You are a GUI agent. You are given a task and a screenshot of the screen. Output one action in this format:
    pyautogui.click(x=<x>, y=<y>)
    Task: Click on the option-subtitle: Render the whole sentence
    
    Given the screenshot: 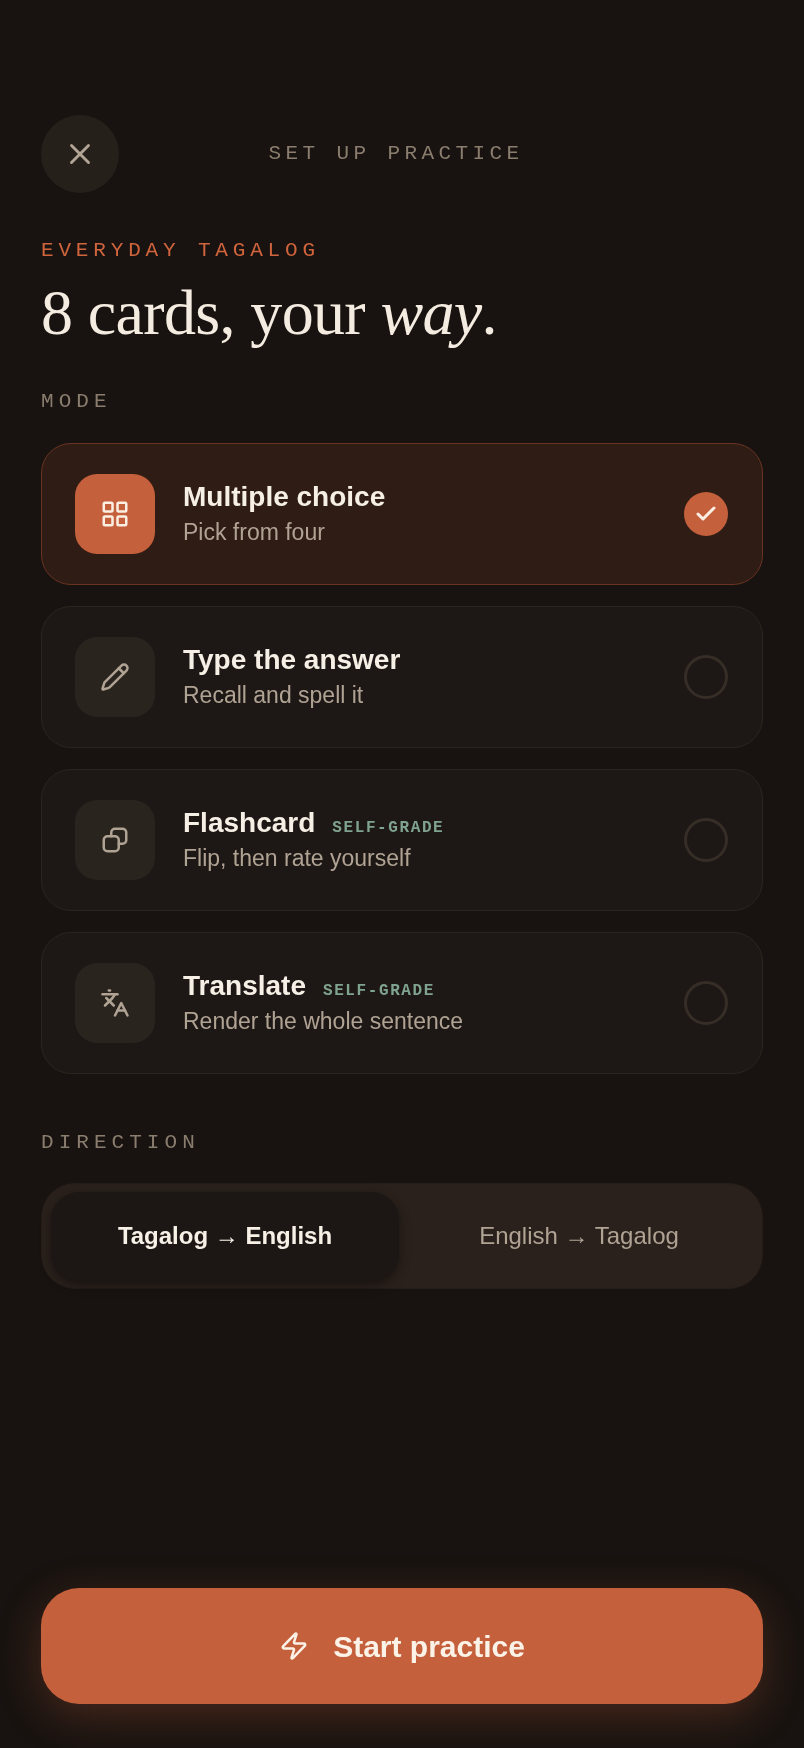 What is the action you would take?
    pyautogui.click(x=323, y=1021)
    